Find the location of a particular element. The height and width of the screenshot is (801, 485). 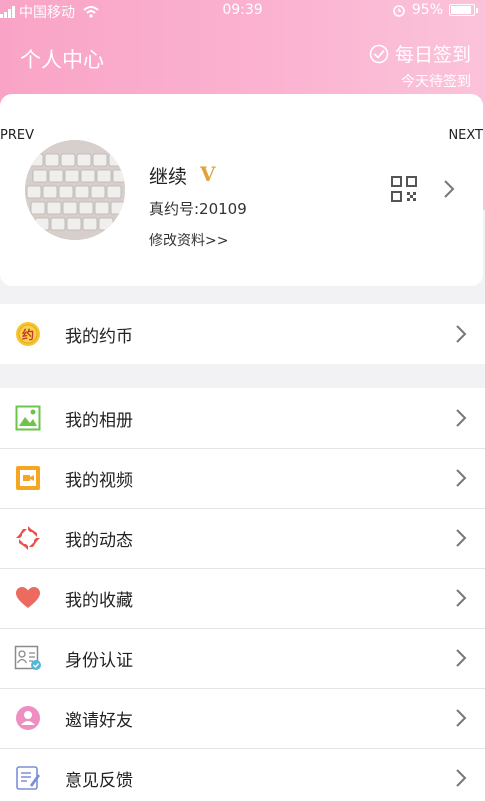

heart-icon is located at coordinates (28, 598).